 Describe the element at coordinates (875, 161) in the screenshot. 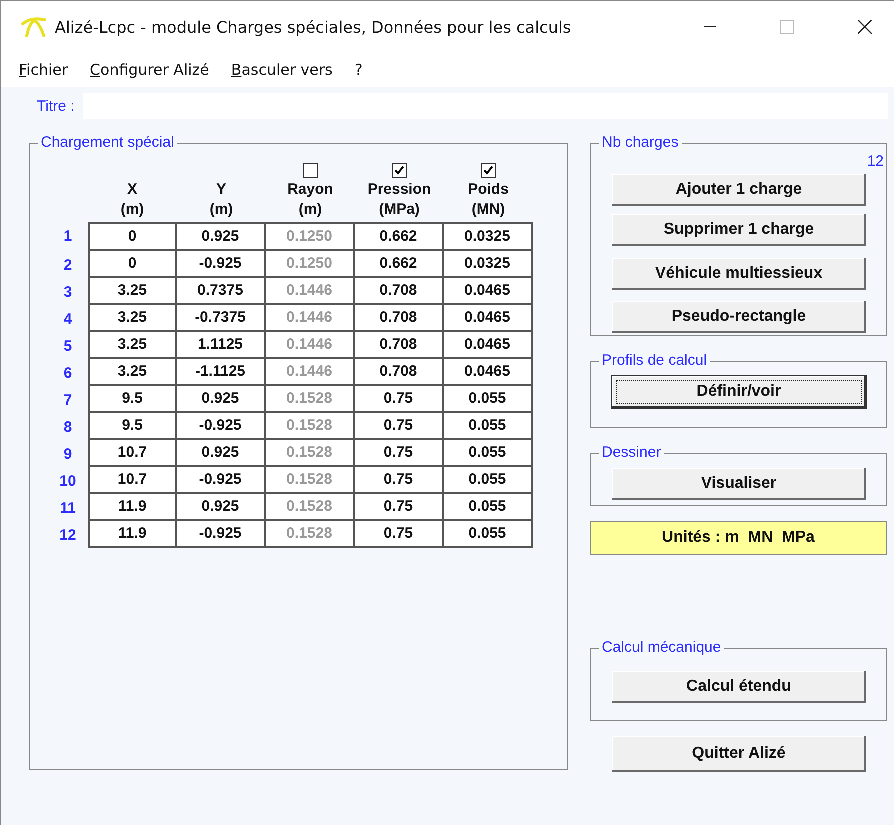

I see `charge-count: 12` at that location.